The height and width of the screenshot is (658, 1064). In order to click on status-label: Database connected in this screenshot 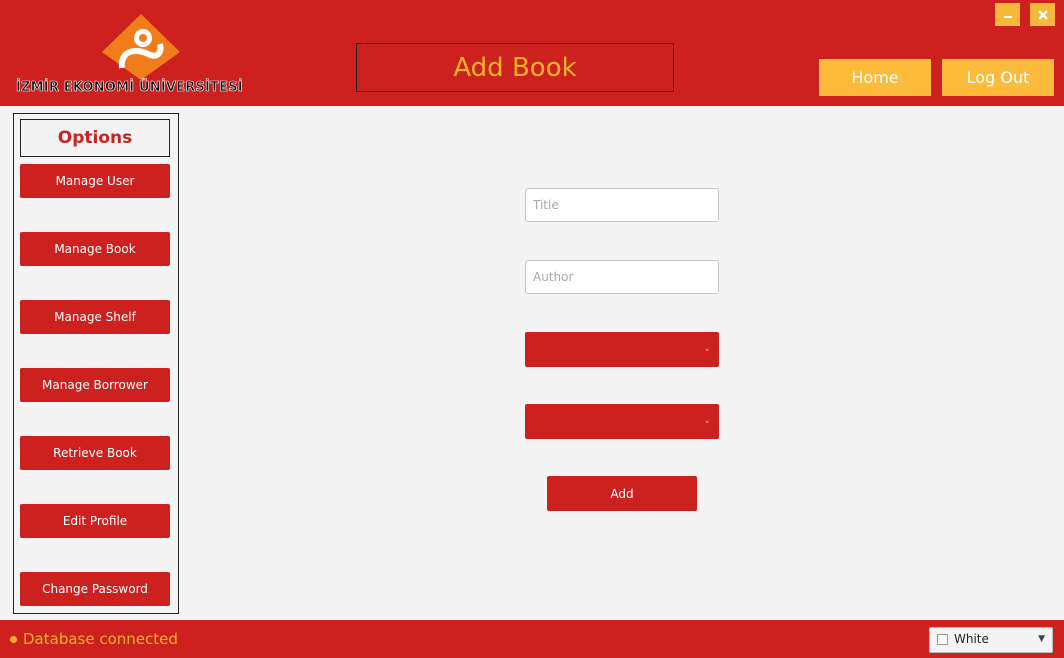, I will do `click(100, 639)`.